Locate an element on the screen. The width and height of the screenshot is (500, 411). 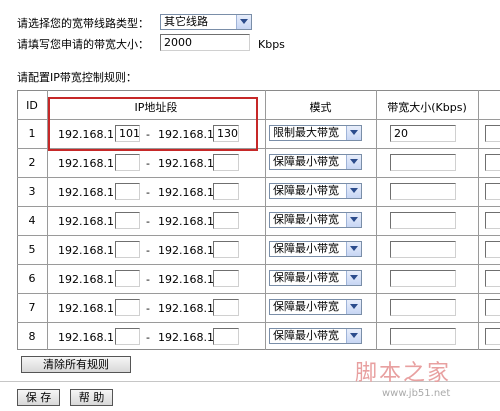
line-type-label: 请选择您的宽带线路类型： is located at coordinates (83, 23).